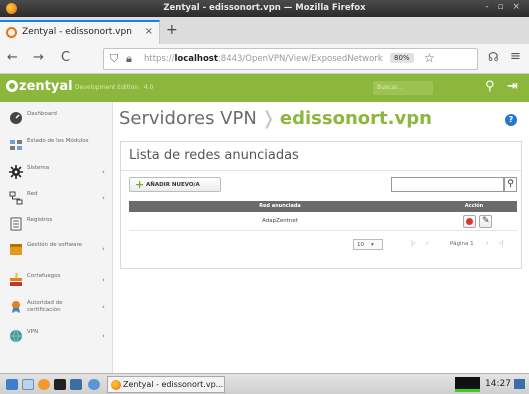 This screenshot has width=529, height=394. I want to click on hamburger-menu-icon: ≡, so click(515, 56).